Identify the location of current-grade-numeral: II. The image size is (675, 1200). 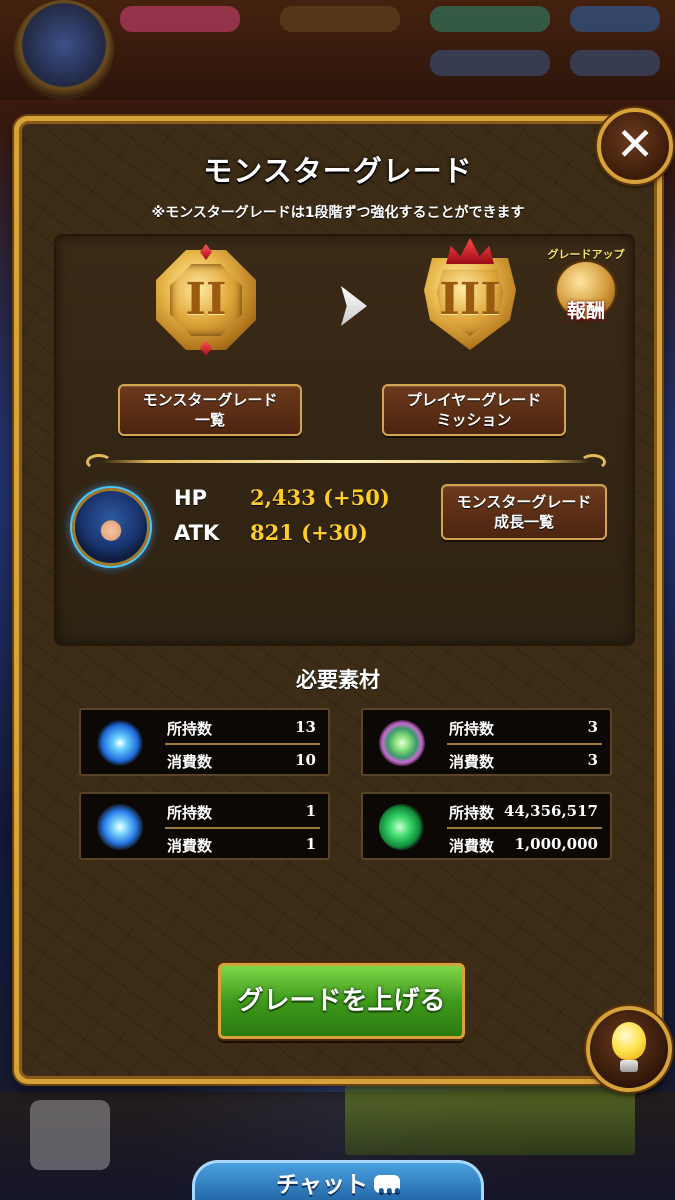
(206, 299).